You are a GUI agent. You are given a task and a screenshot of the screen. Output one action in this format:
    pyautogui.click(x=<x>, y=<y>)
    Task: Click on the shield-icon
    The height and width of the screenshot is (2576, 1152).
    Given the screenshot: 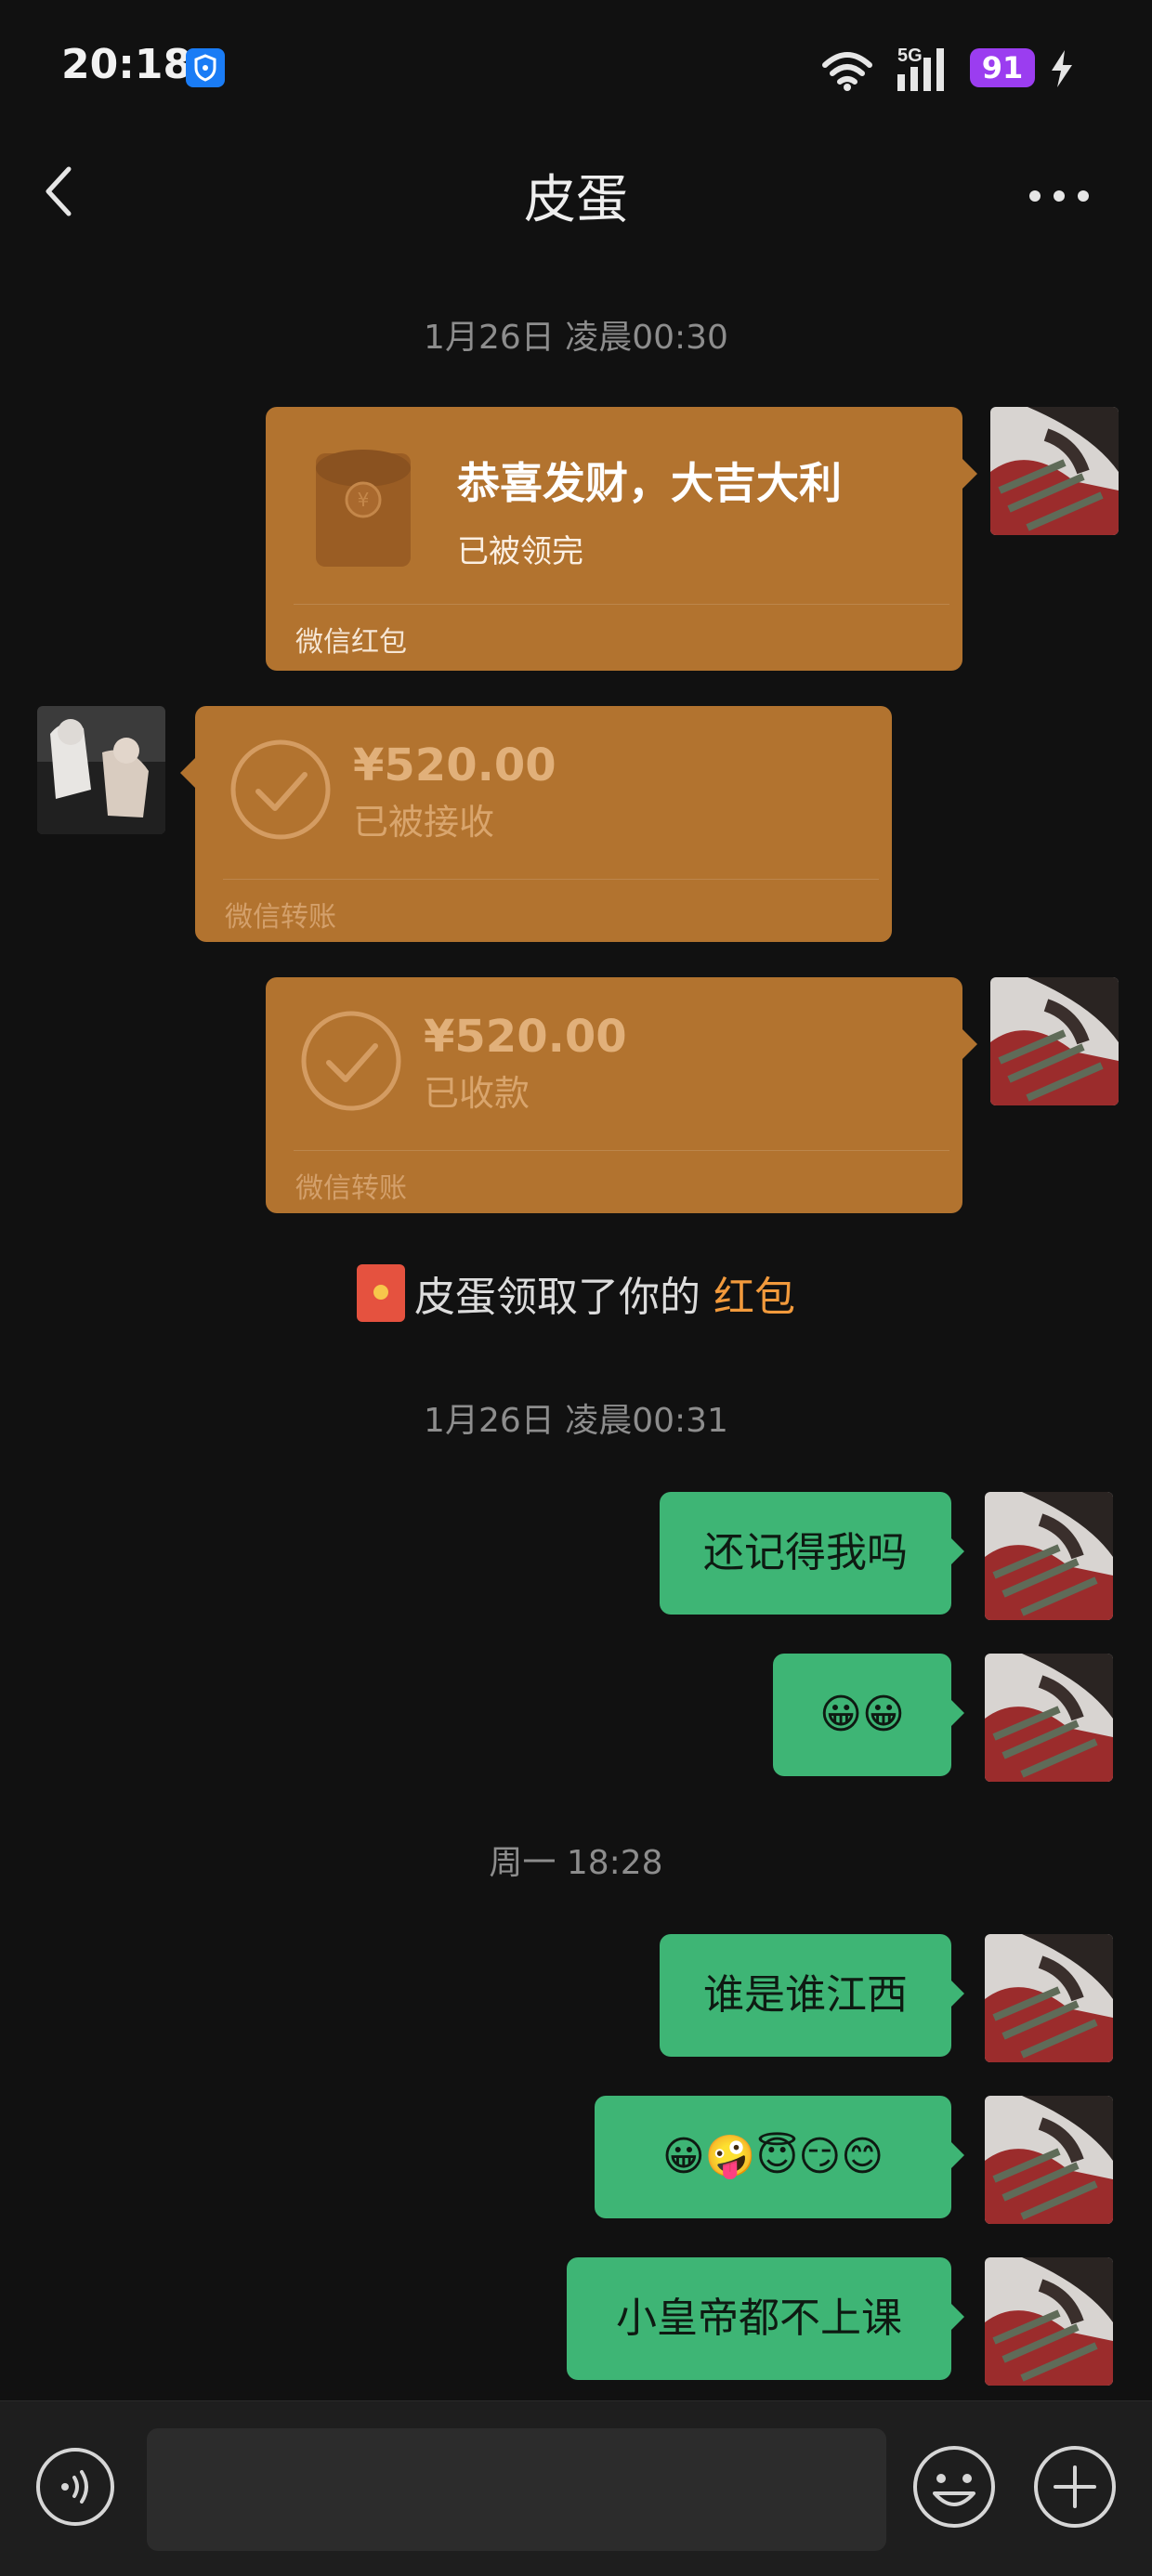 What is the action you would take?
    pyautogui.click(x=205, y=67)
    